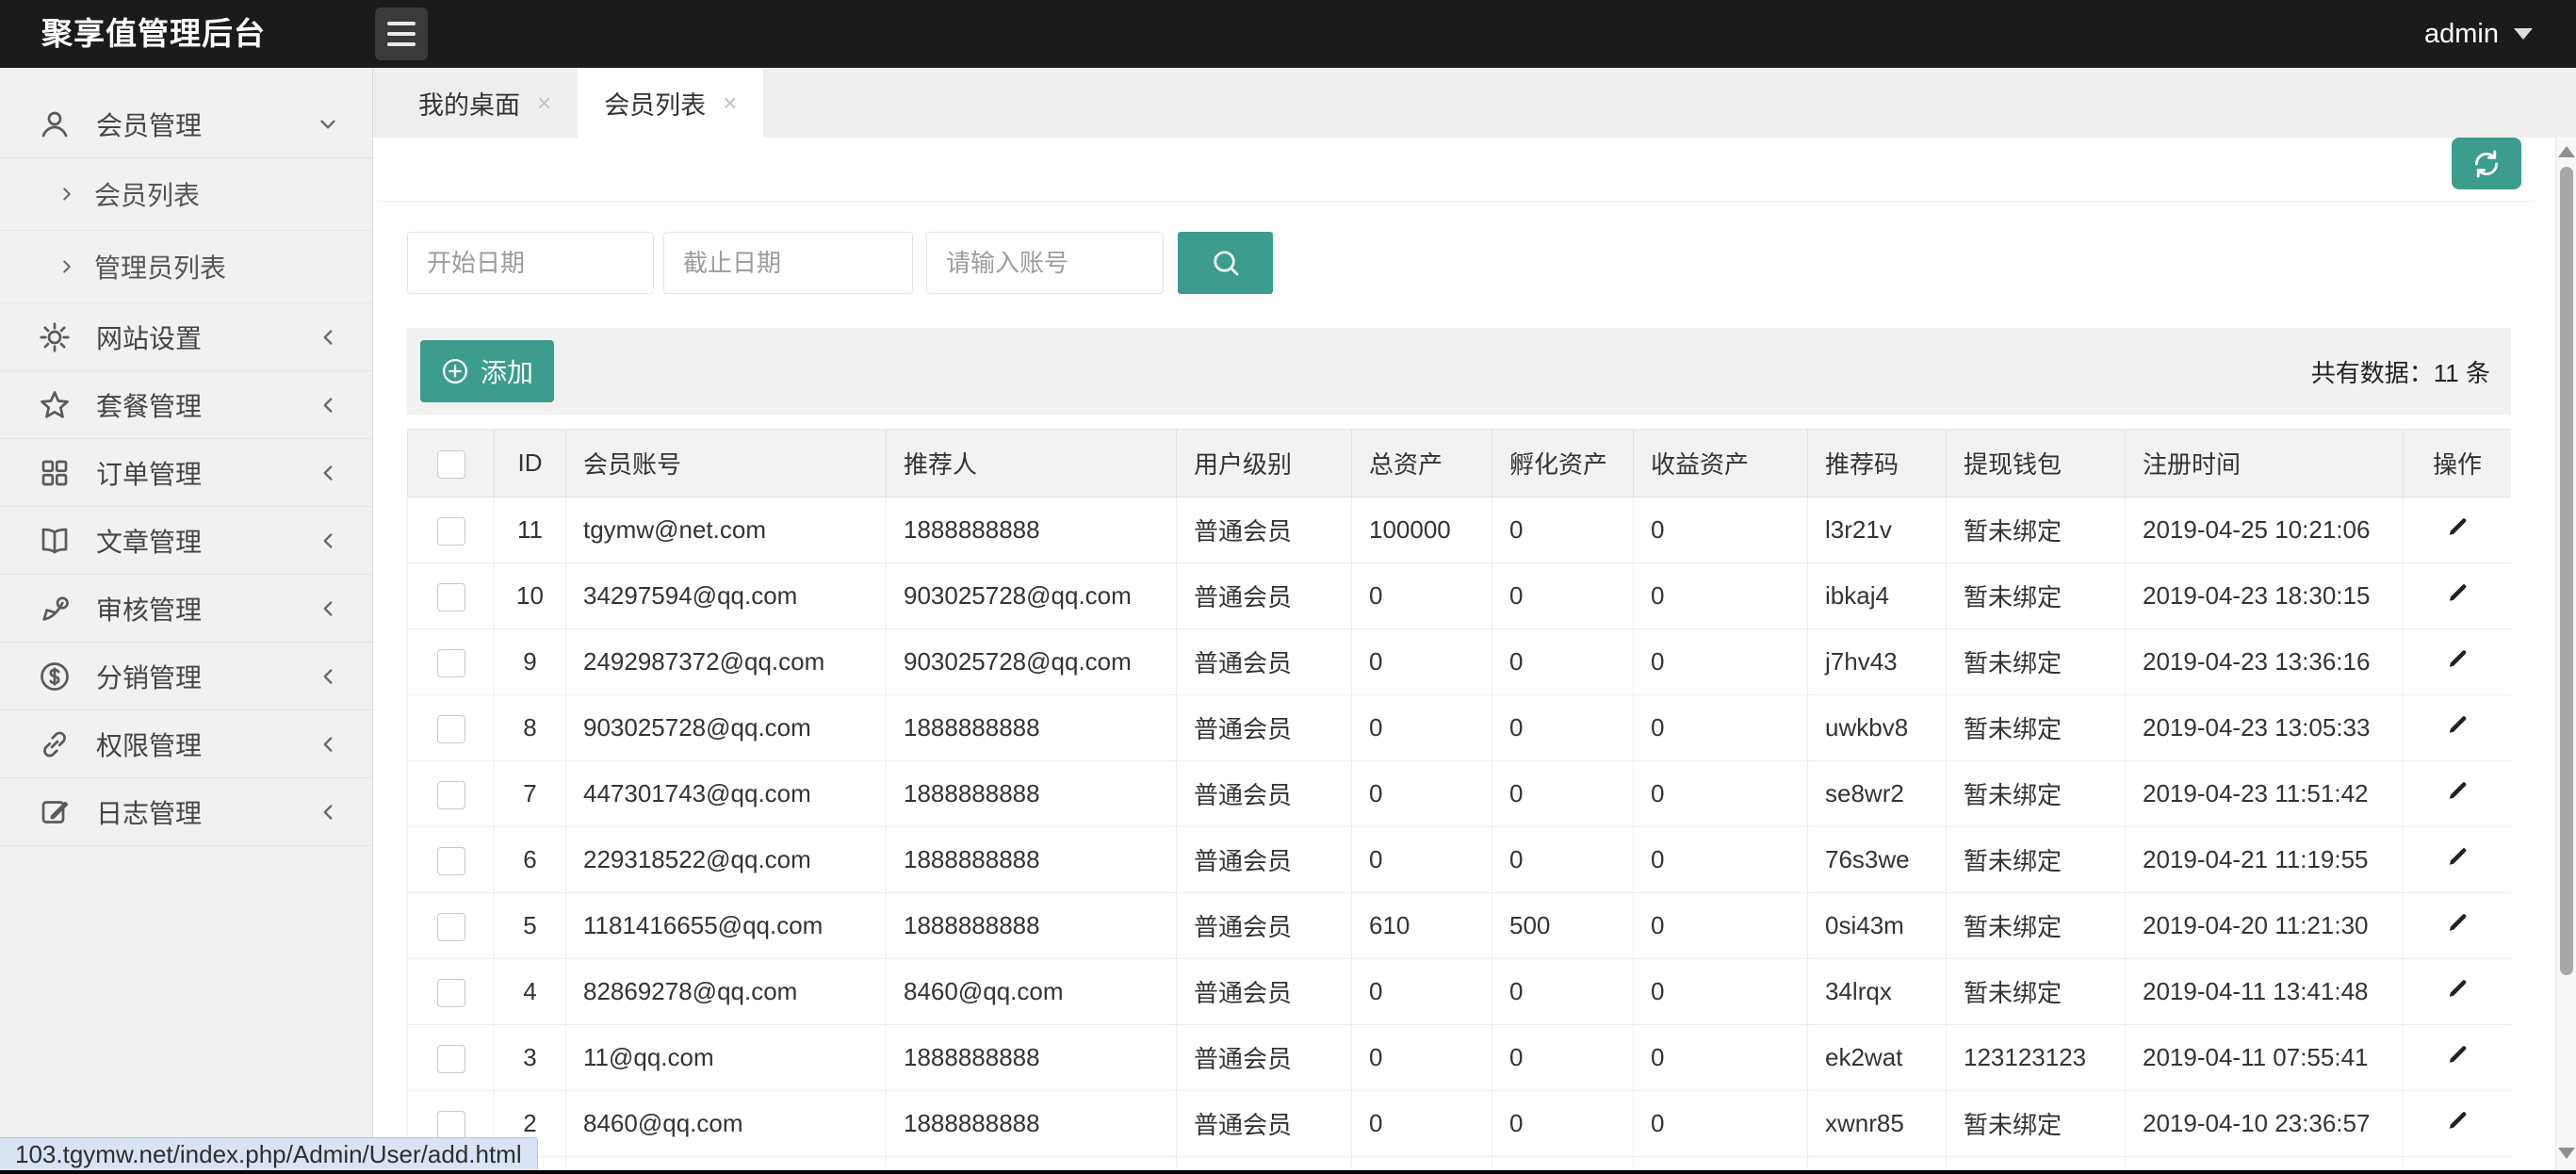  What do you see at coordinates (1877, 1123) in the screenshot?
I see `cell-referral-code: xwnr85` at bounding box center [1877, 1123].